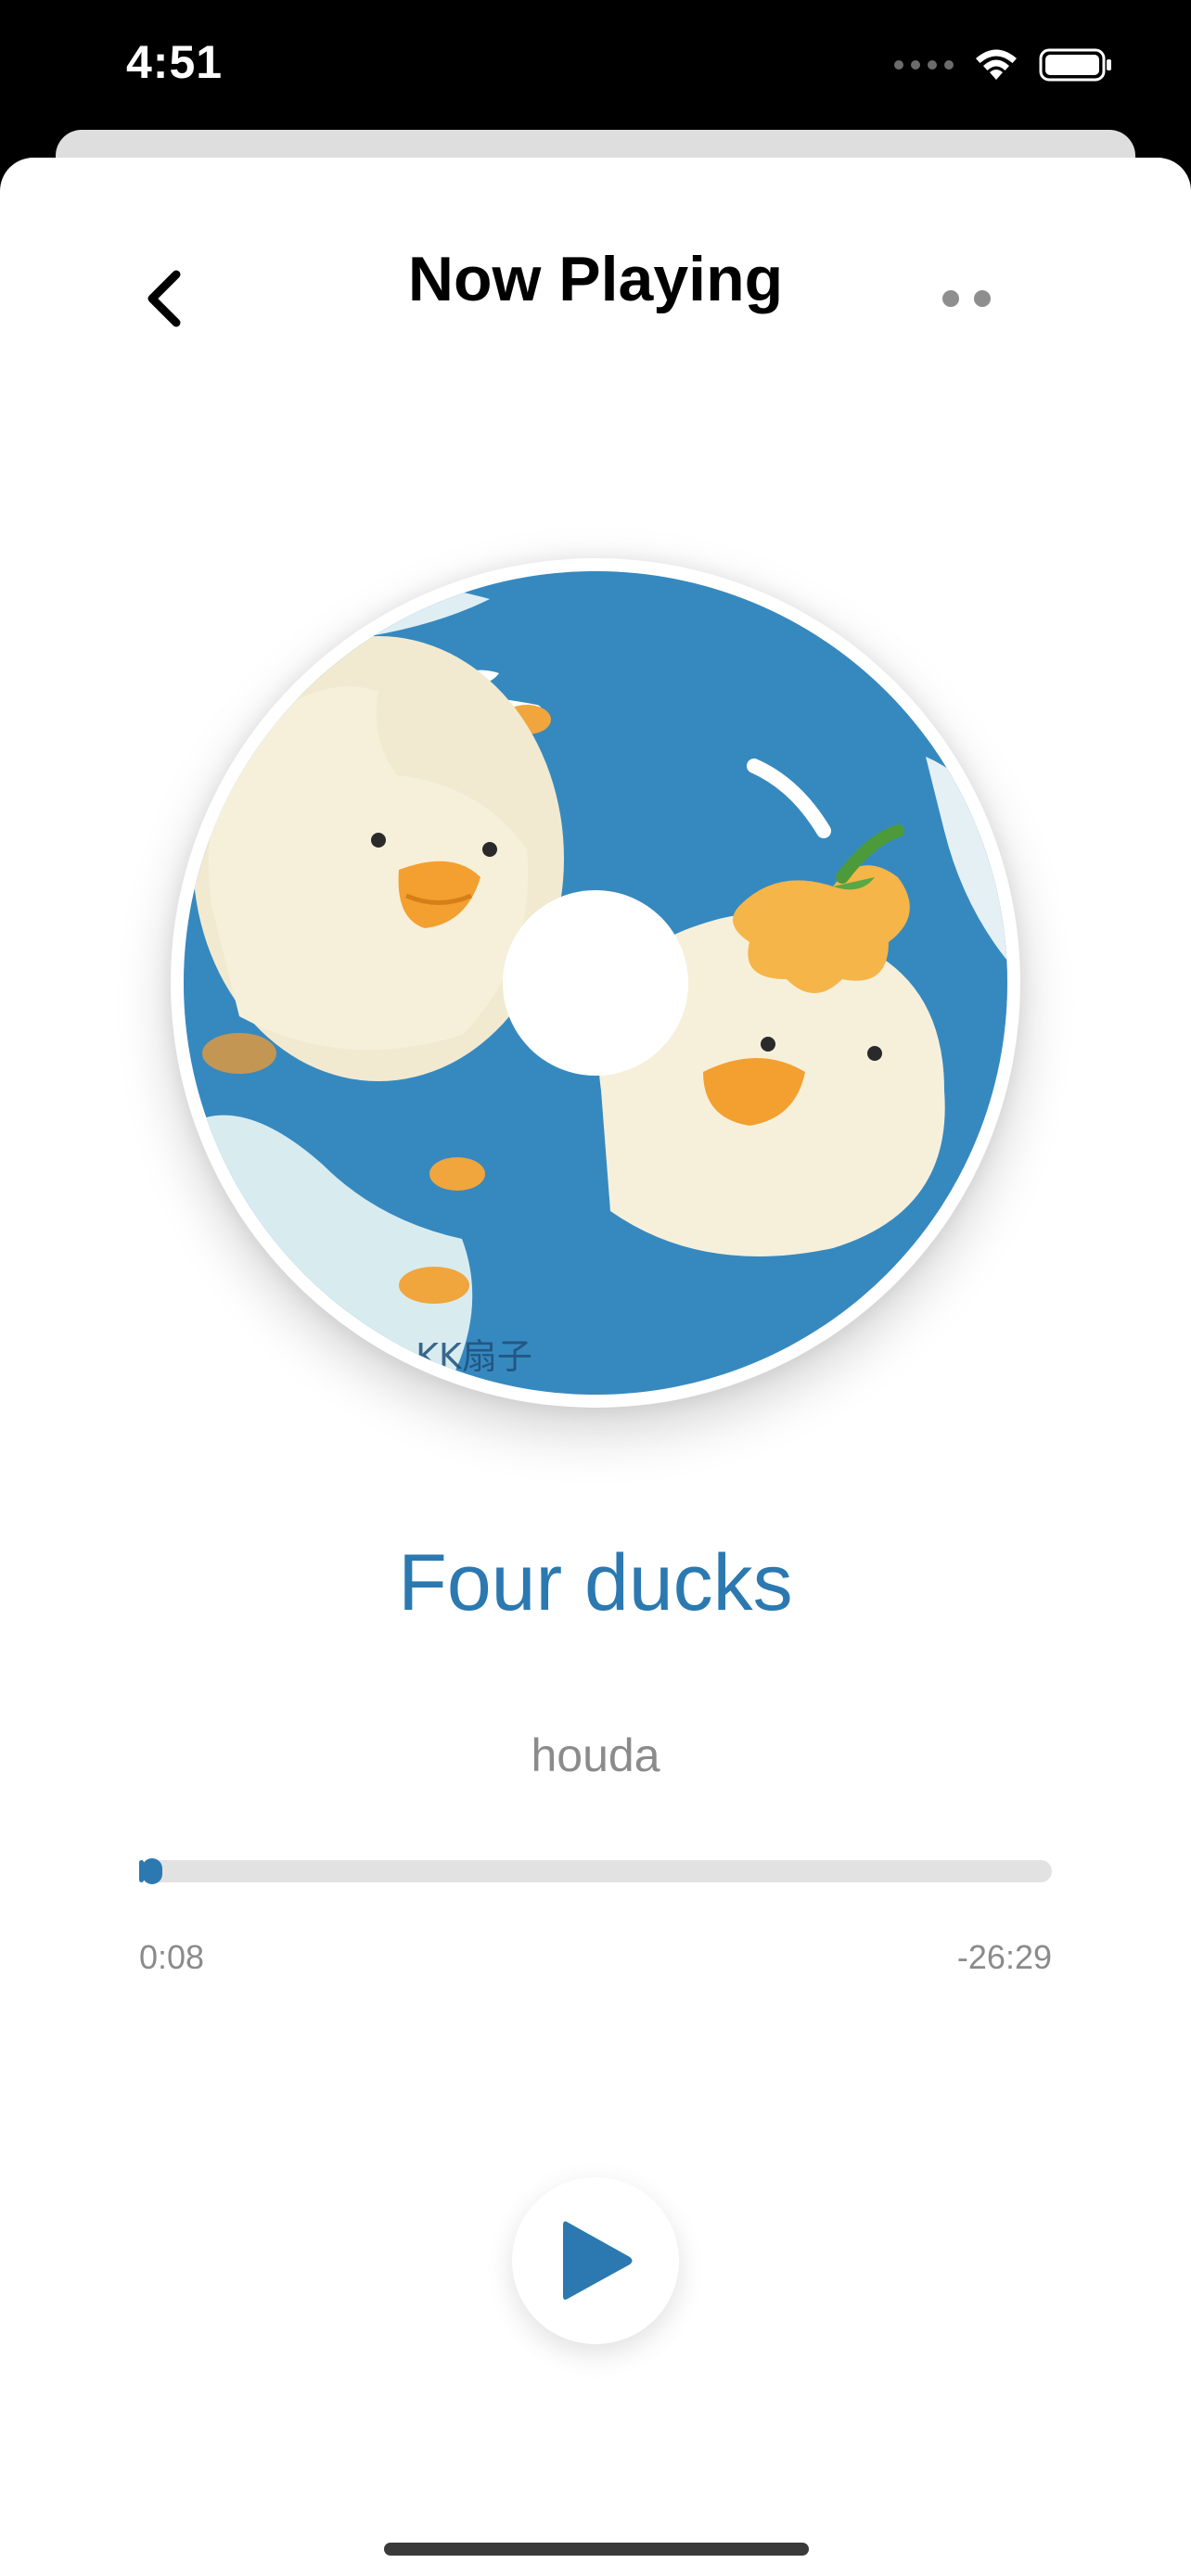 This screenshot has height=2576, width=1191. I want to click on page-title: Now Playing, so click(595, 279).